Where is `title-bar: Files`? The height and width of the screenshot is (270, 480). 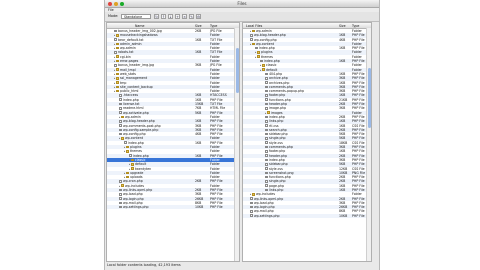 title-bar: Files is located at coordinates (242, 4).